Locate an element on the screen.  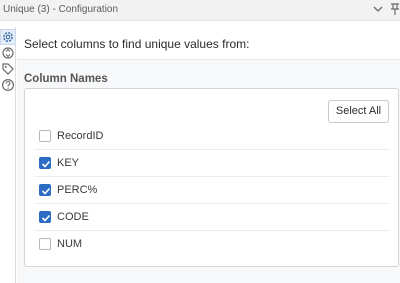
column-label: PERC% is located at coordinates (77, 190).